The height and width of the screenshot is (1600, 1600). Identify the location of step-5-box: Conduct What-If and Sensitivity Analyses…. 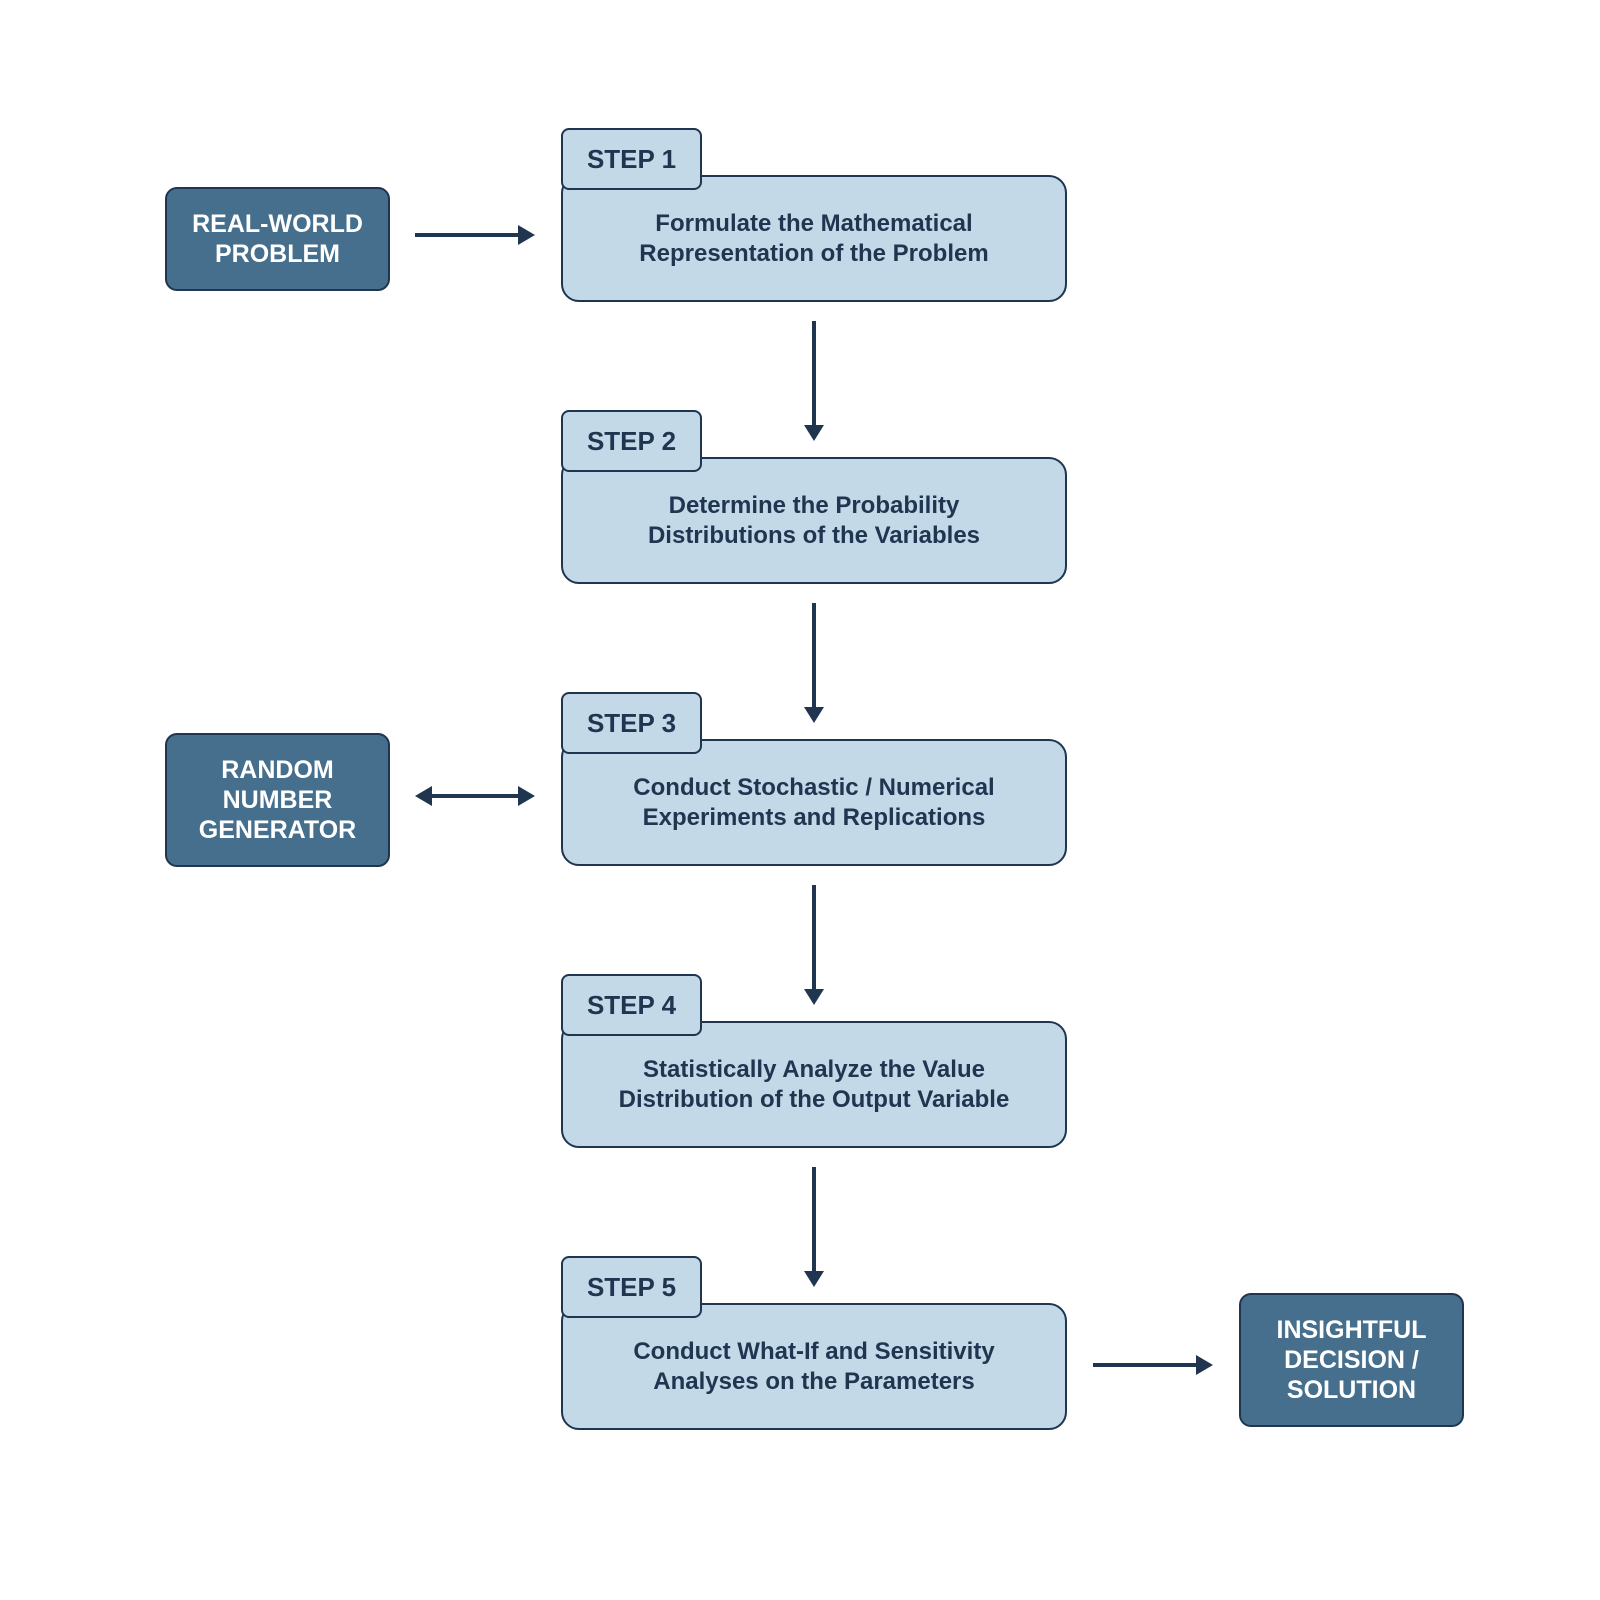
(814, 1366).